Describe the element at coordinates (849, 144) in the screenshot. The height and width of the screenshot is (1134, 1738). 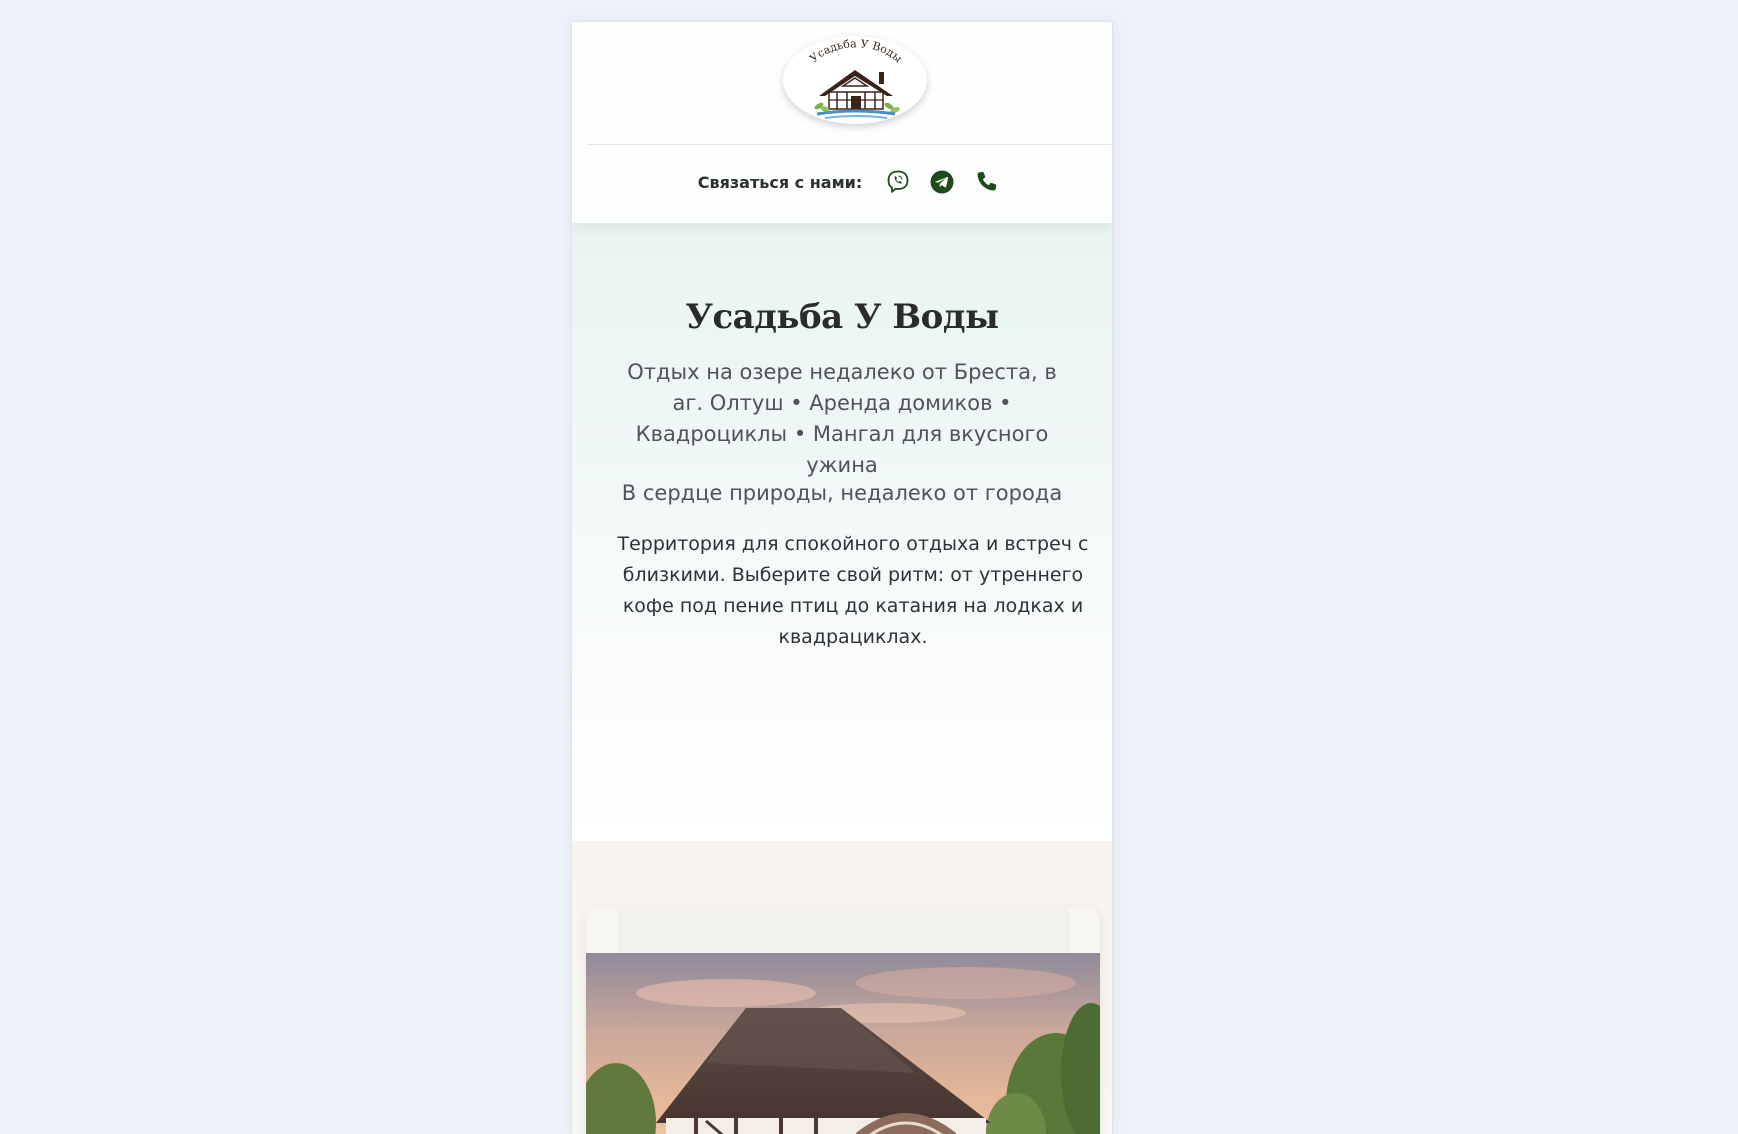
I see `header-divider` at that location.